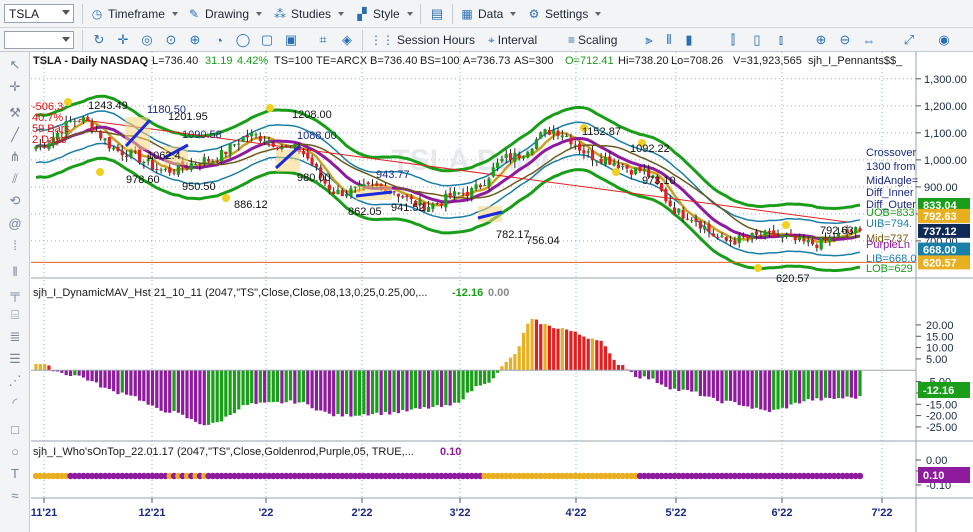 Image resolution: width=973 pixels, height=532 pixels. Describe the element at coordinates (467, 293) in the screenshot. I see `indicator1-value: -12.16` at that location.